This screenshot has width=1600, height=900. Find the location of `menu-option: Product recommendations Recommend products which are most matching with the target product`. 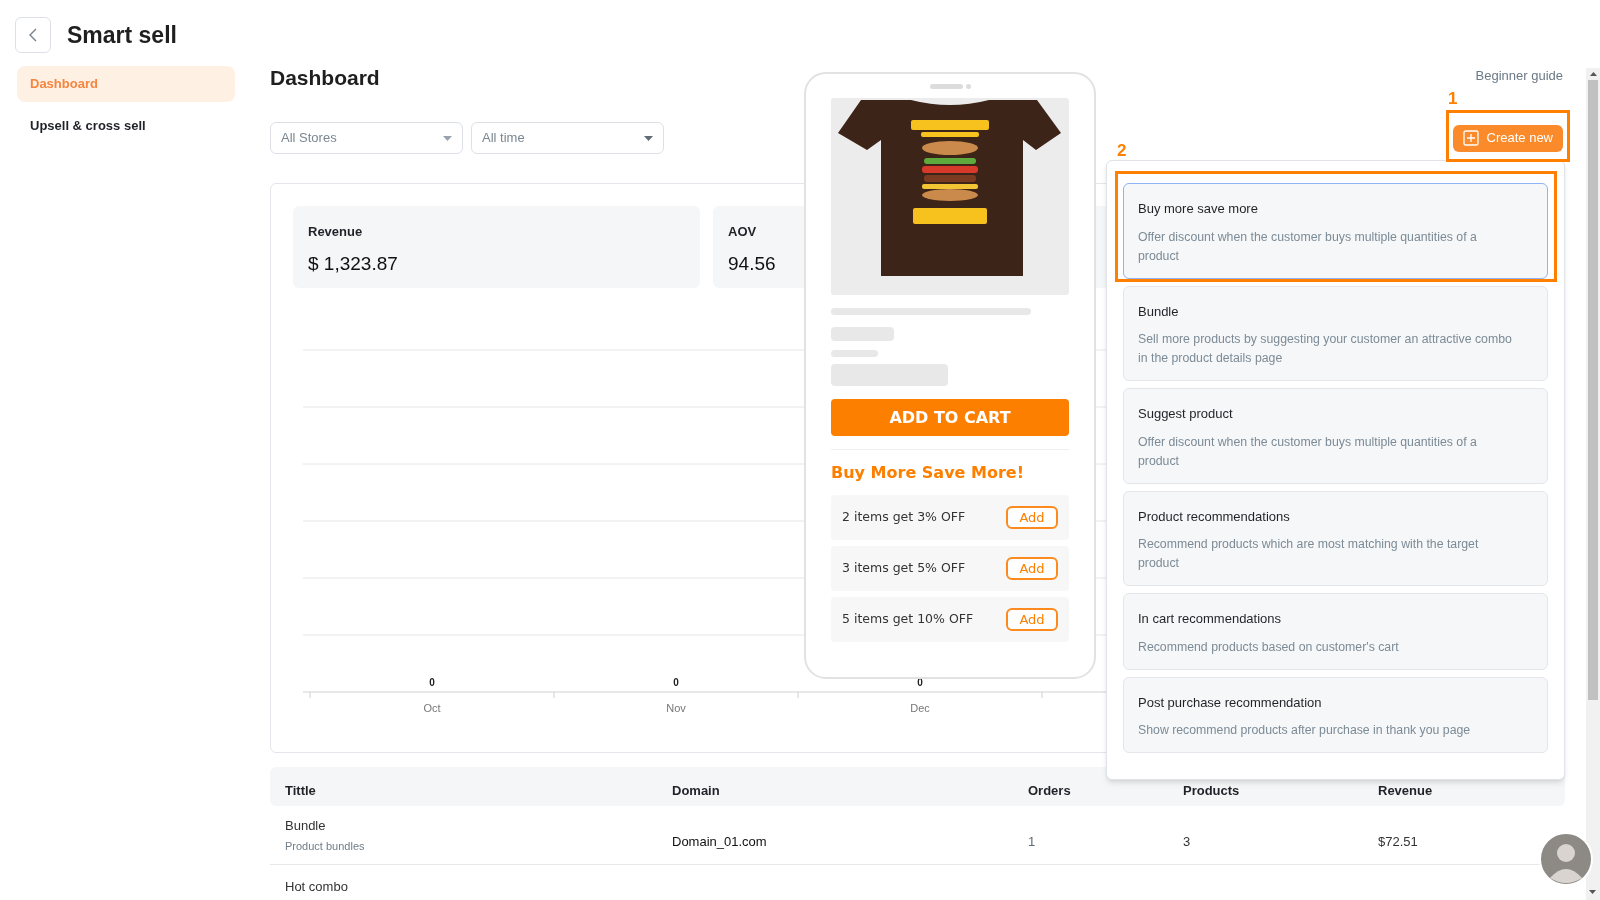

menu-option: Product recommendations Recommend products which are most matching with the target product is located at coordinates (1335, 538).